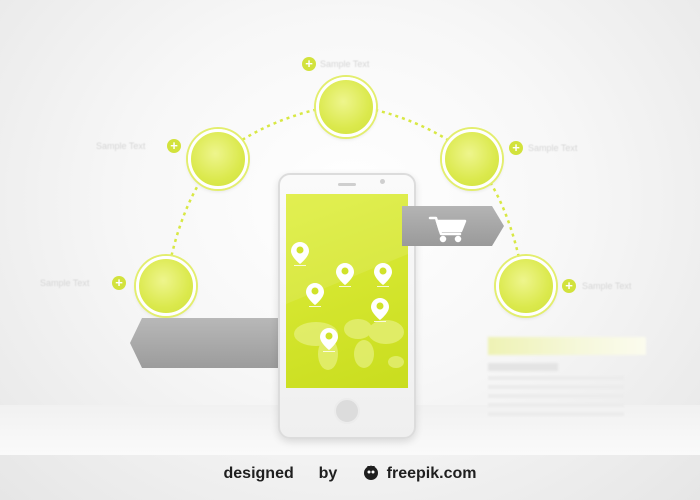 This screenshot has height=500, width=700. What do you see at coordinates (258, 473) in the screenshot?
I see `credit-designed: designed` at bounding box center [258, 473].